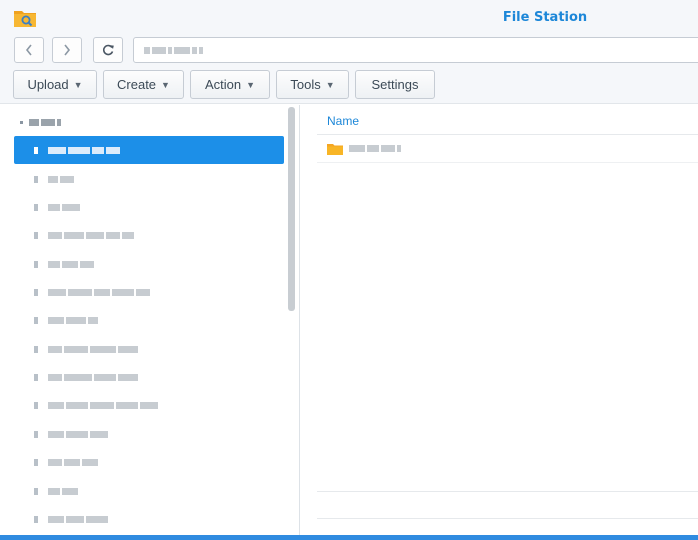 The width and height of the screenshot is (698, 540). I want to click on create-button: Create ▼, so click(143, 84).